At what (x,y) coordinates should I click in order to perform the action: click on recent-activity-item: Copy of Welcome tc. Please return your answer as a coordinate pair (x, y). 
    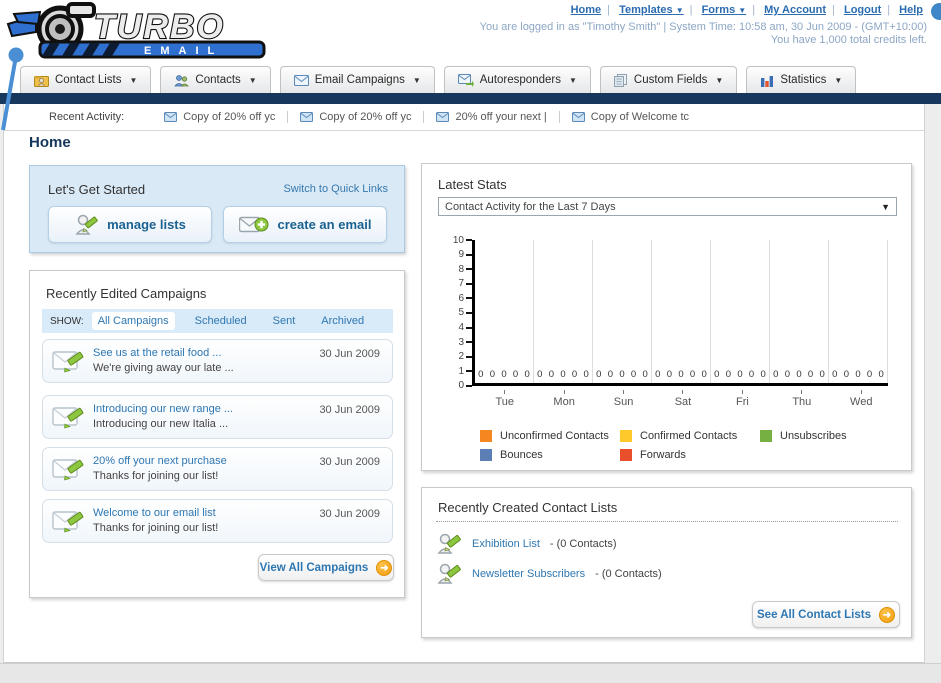
    Looking at the image, I should click on (630, 117).